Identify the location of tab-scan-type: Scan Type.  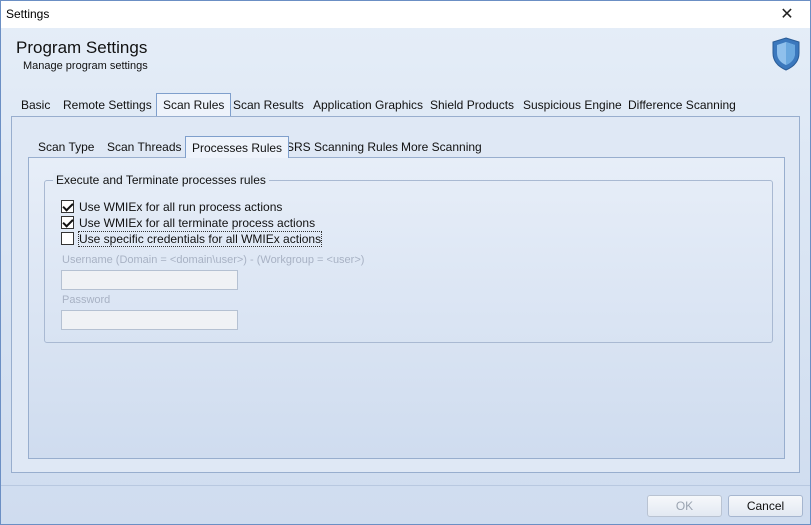
(66, 147).